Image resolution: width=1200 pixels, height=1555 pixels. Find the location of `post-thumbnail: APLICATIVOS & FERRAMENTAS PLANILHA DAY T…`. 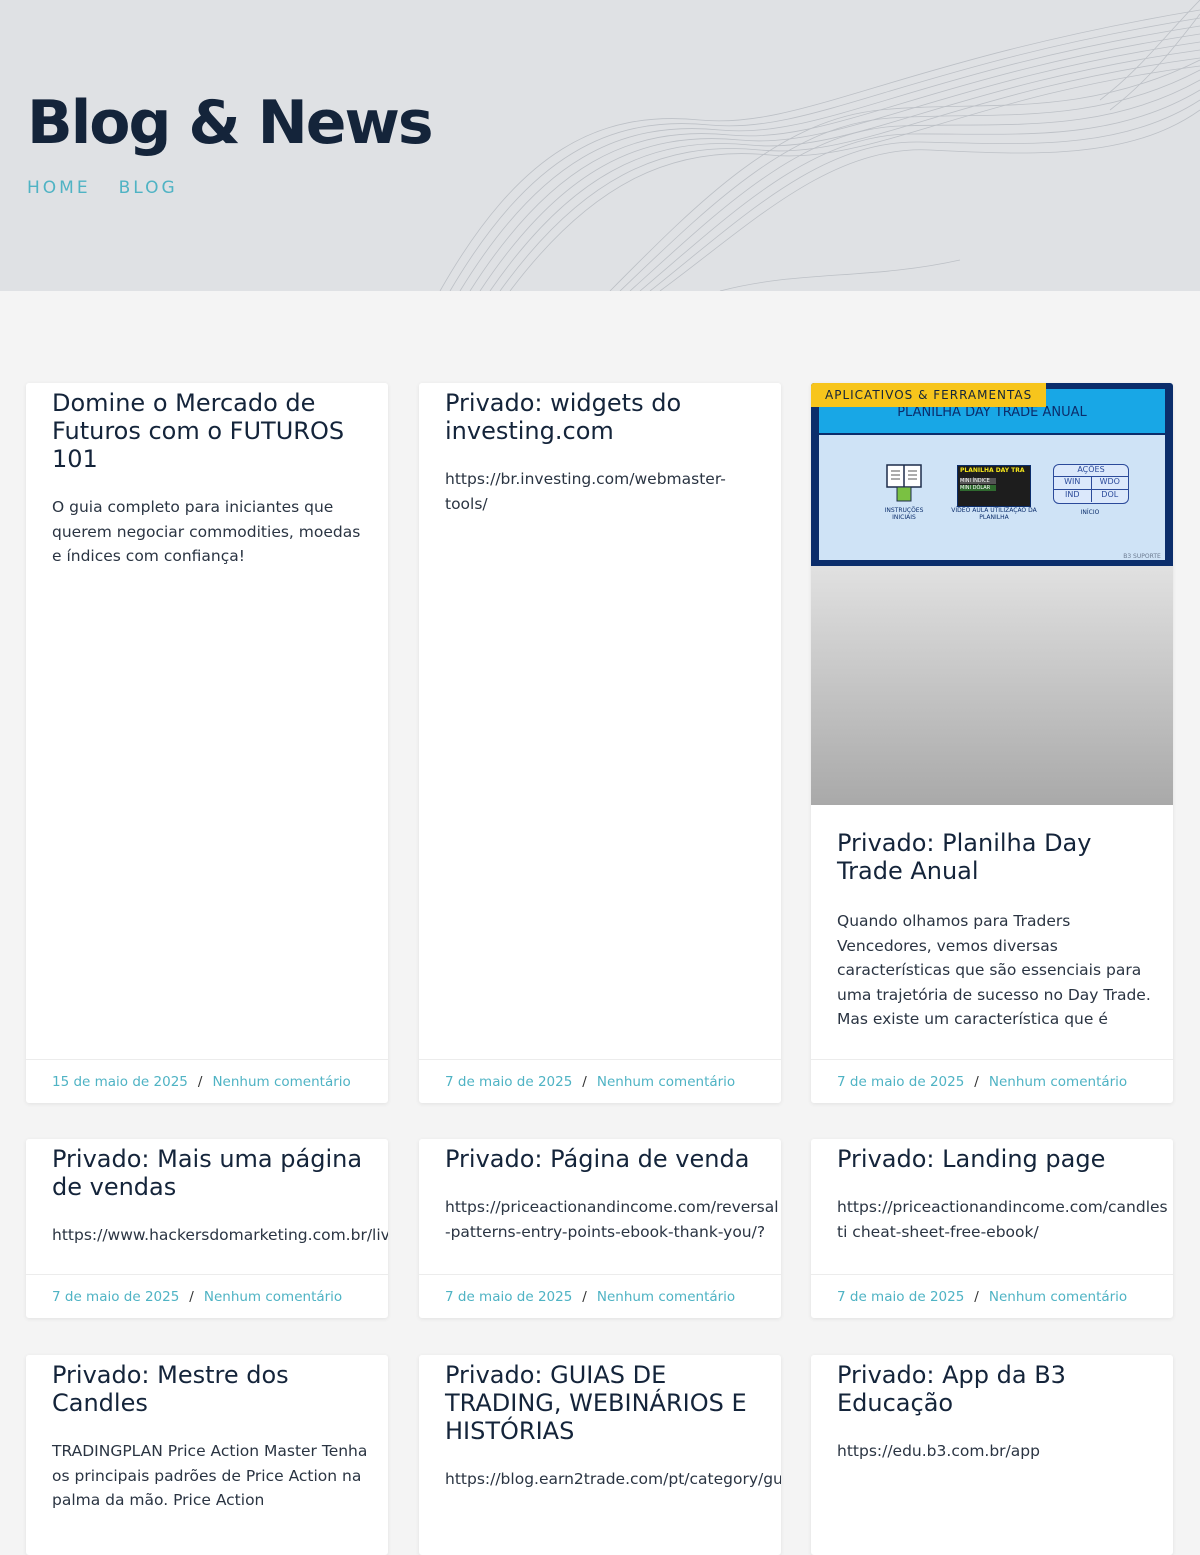

post-thumbnail: APLICATIVOS & FERRAMENTAS PLANILHA DAY T… is located at coordinates (992, 594).